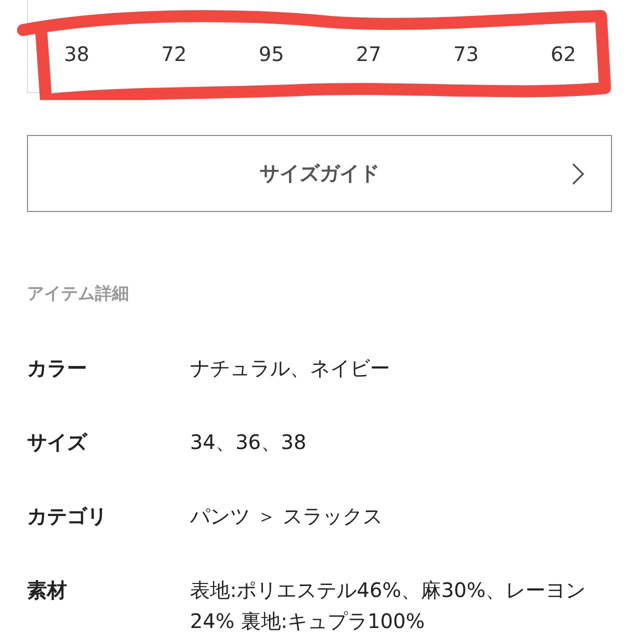 This screenshot has height=639, width=639. I want to click on table-cell-text: 73, so click(466, 54).